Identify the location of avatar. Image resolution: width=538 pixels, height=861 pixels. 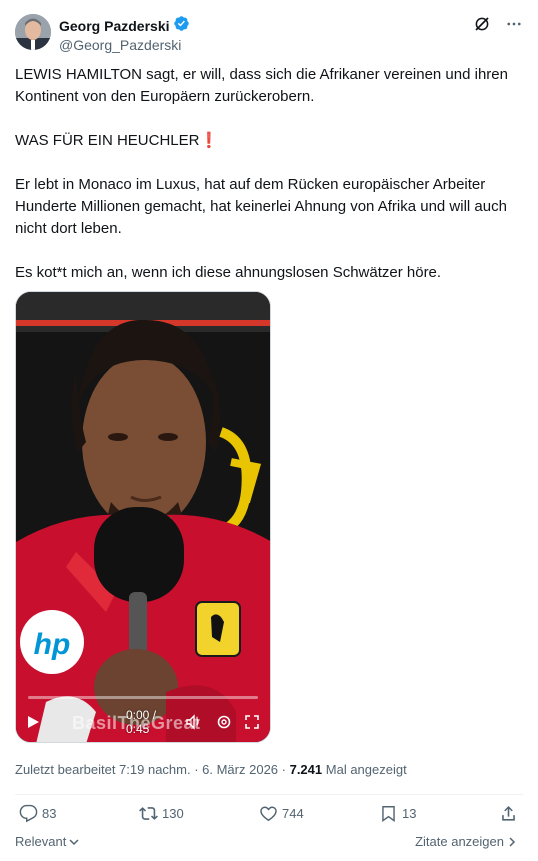
(33, 32).